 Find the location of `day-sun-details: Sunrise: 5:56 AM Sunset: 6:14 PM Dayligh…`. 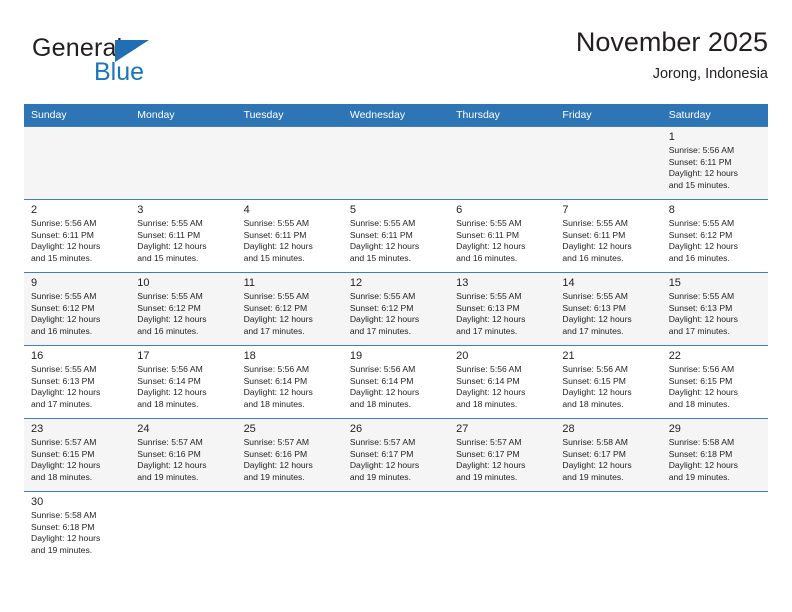

day-sun-details: Sunrise: 5:56 AM Sunset: 6:14 PM Dayligh… is located at coordinates (491, 386).